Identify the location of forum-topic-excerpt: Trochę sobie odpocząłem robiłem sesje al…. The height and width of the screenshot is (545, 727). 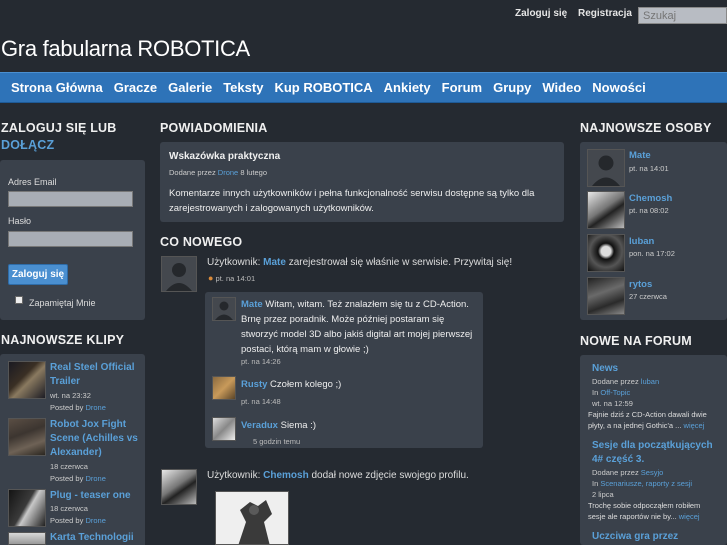
(644, 511).